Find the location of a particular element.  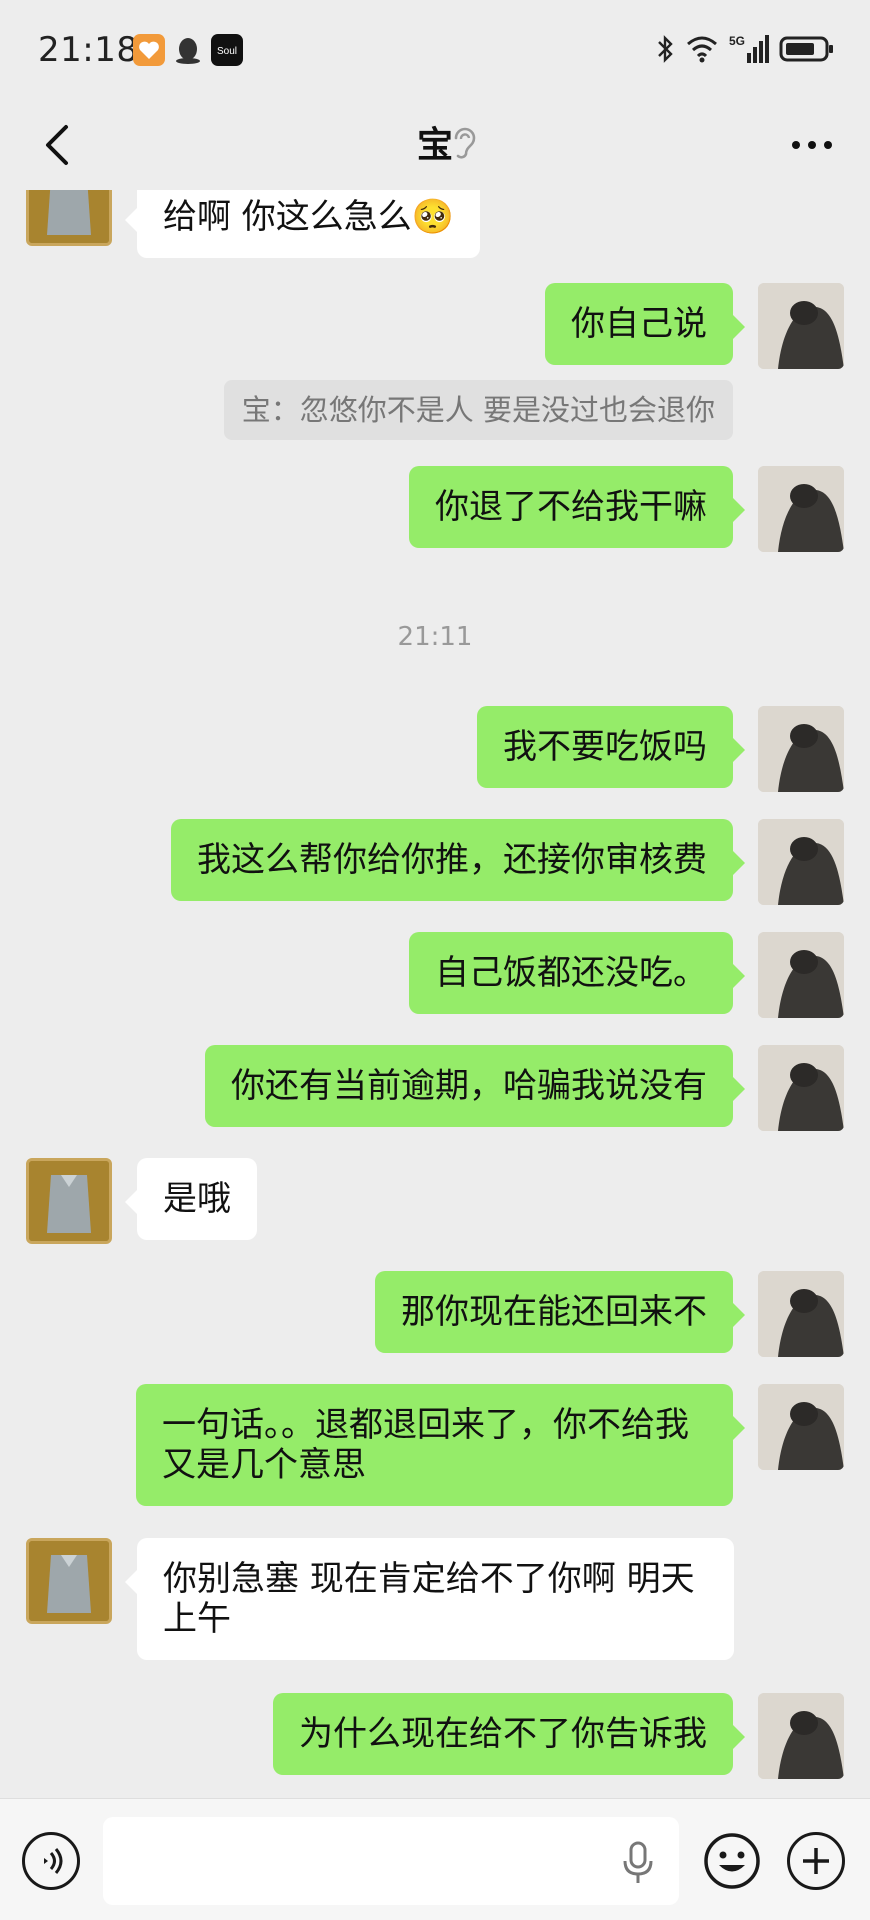

status-time: 21:18 is located at coordinates (88, 50).